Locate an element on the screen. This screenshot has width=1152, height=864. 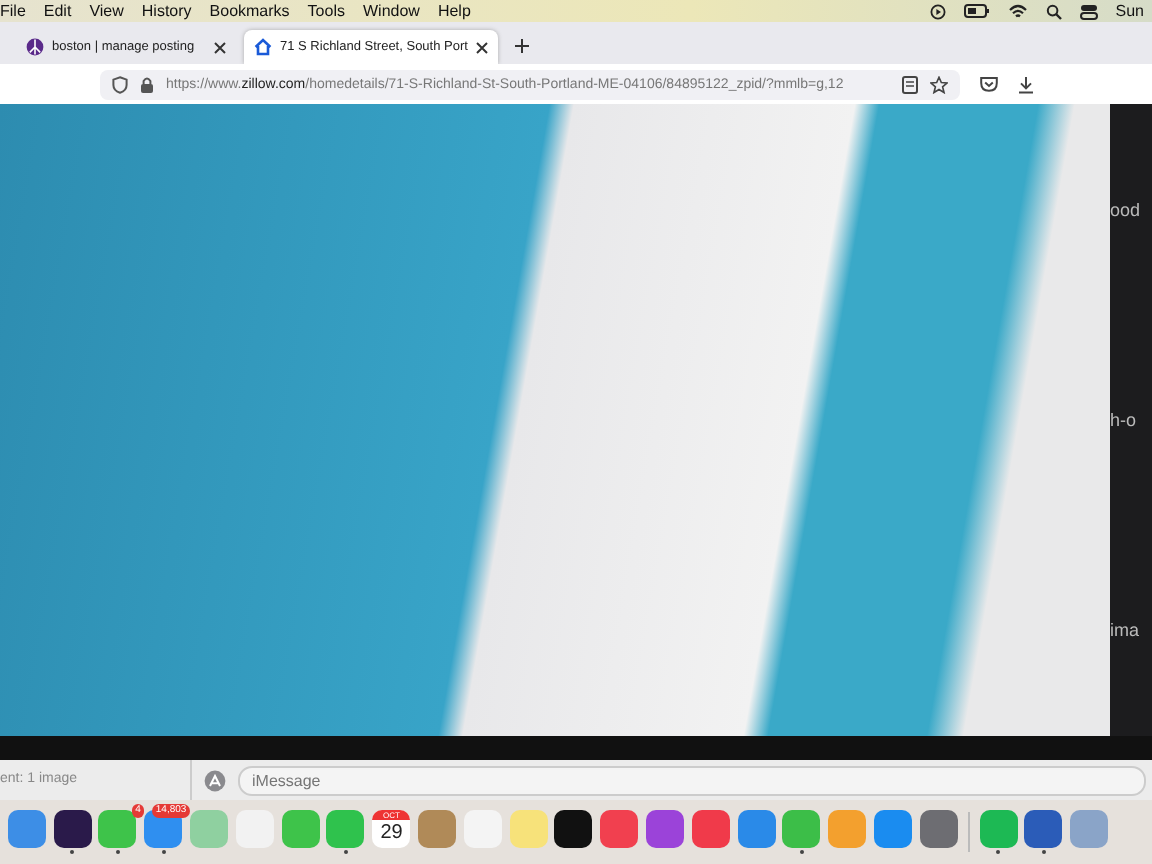
panel-text: ood is located at coordinates (1126, 209).